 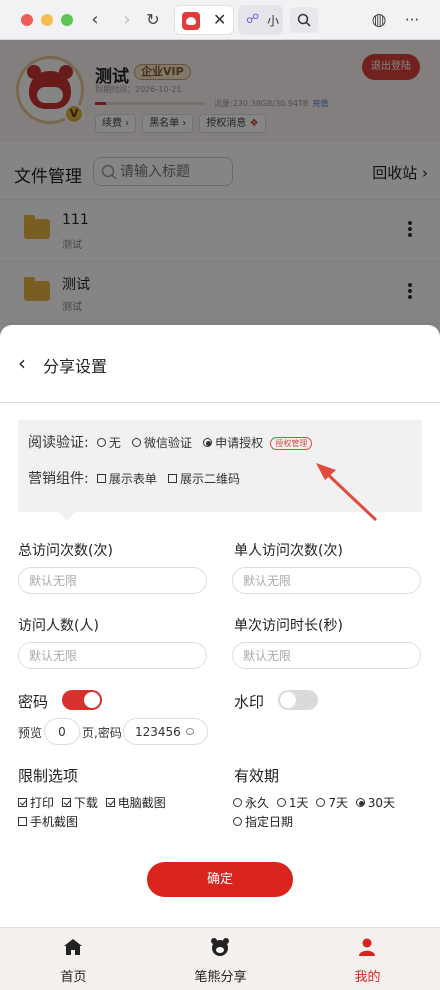 What do you see at coordinates (379, 20) in the screenshot?
I see `globe-icon: ◍` at bounding box center [379, 20].